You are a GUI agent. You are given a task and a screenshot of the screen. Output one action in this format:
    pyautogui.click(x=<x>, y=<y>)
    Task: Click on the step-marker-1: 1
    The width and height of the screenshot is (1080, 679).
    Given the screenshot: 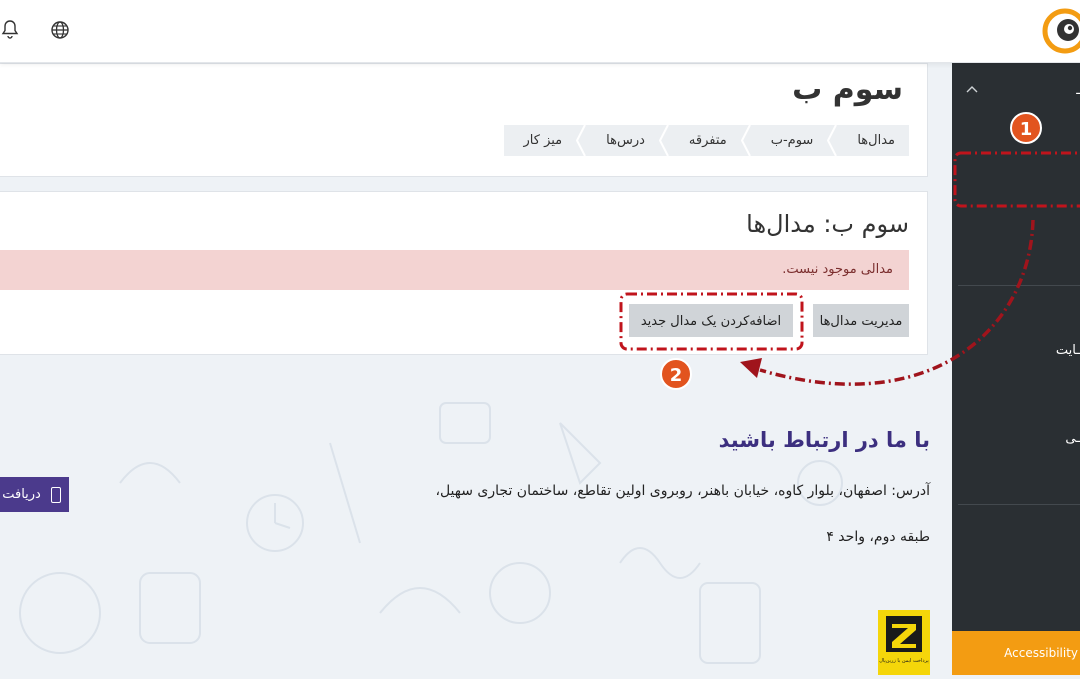 What is the action you would take?
    pyautogui.click(x=1026, y=128)
    